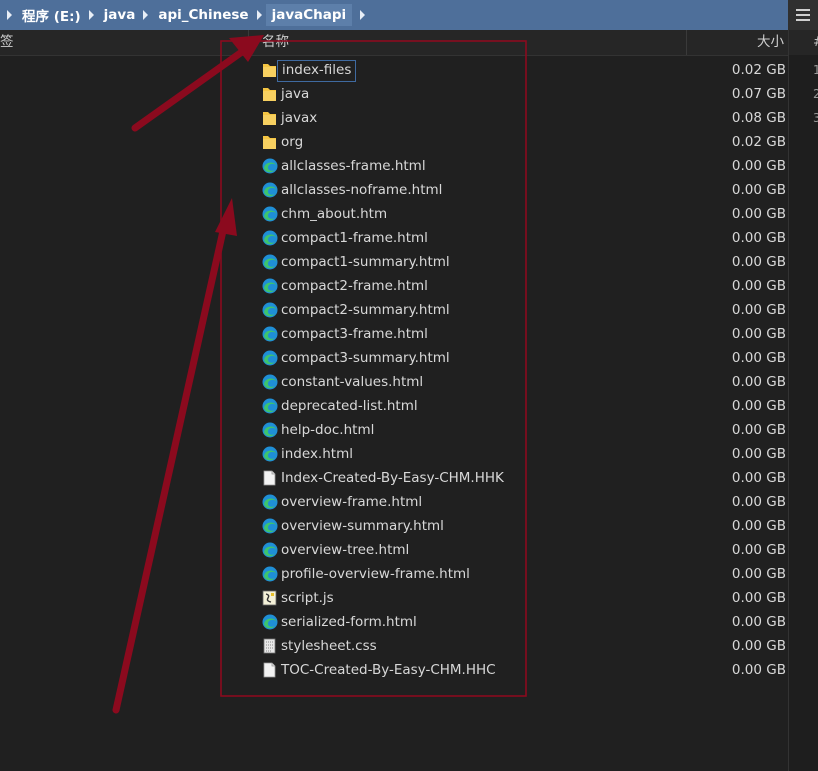  I want to click on file-name: deprecated-list.html, so click(349, 406).